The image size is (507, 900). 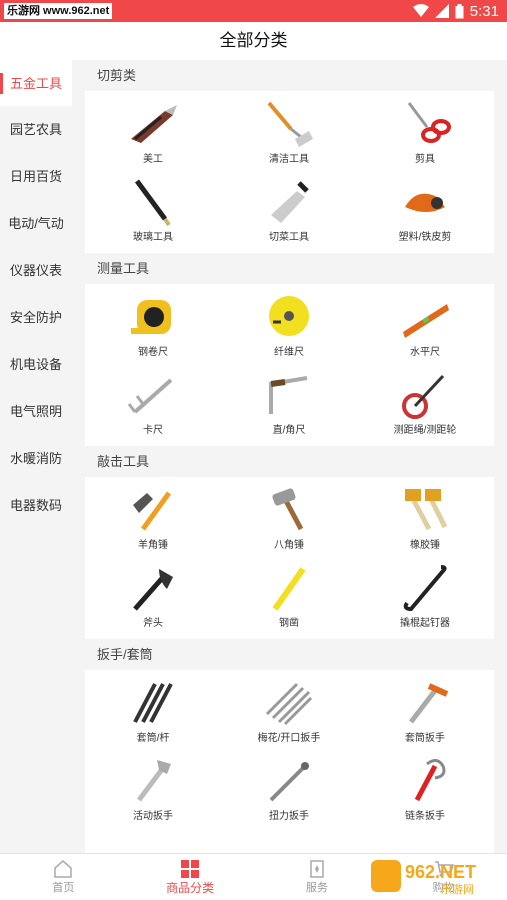 What do you see at coordinates (288, 509) in the screenshot?
I see `sledge-hammer-icon` at bounding box center [288, 509].